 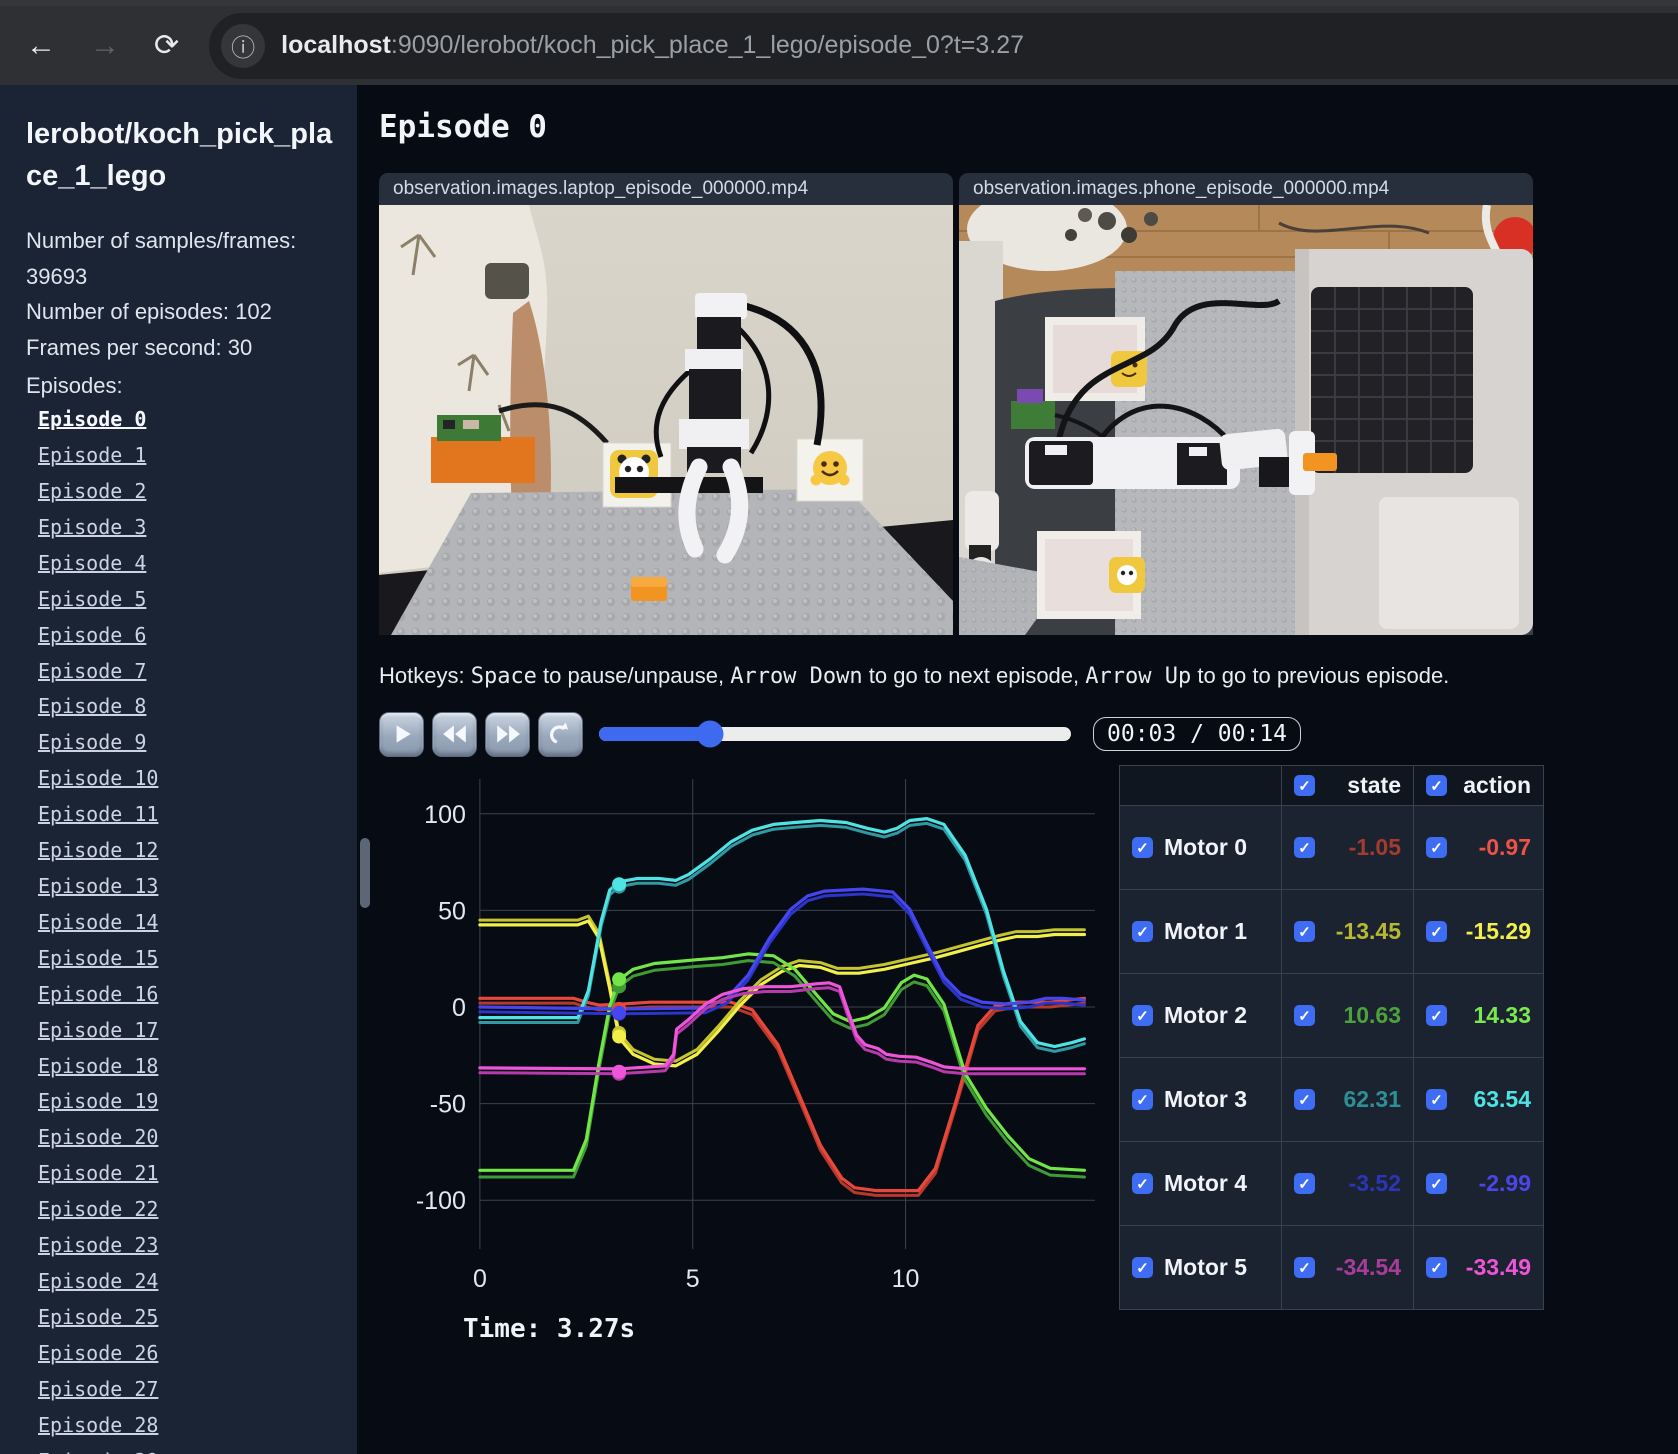 What do you see at coordinates (187, 816) in the screenshot?
I see `episode-list-item: Episode 11` at bounding box center [187, 816].